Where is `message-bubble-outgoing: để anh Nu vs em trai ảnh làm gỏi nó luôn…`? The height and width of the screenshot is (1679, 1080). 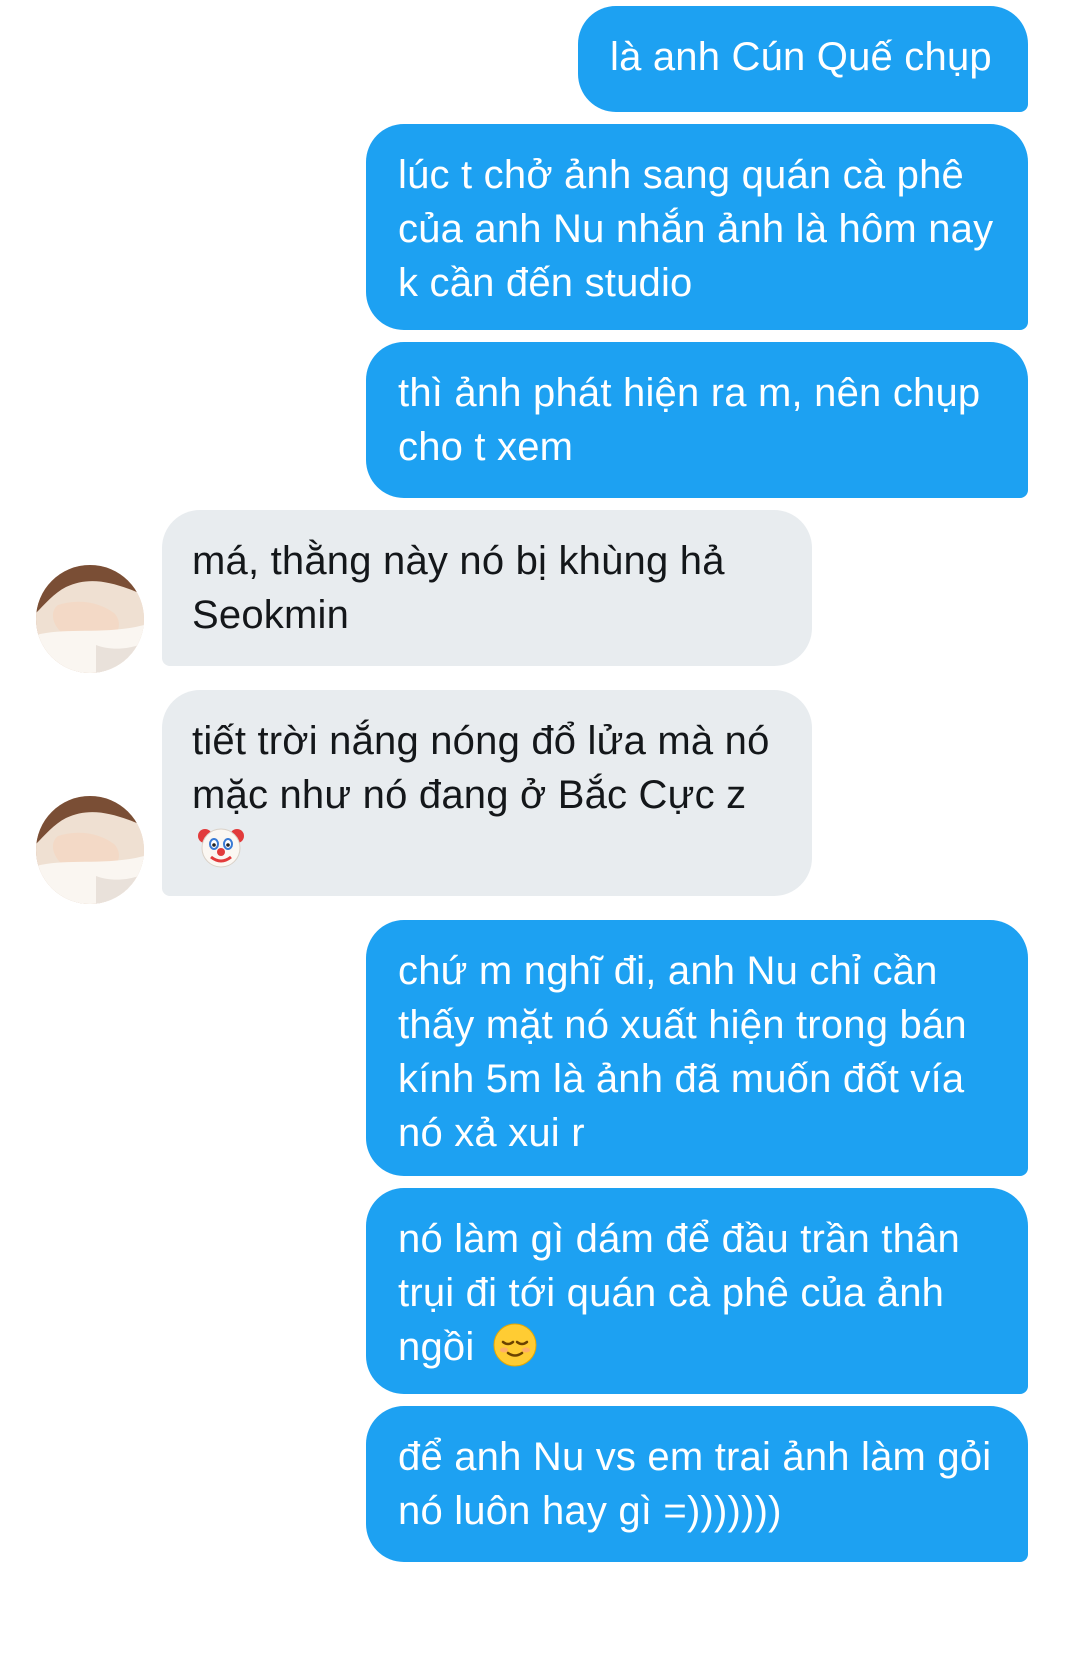
message-bubble-outgoing: để anh Nu vs em trai ảnh làm gỏi nó luôn… is located at coordinates (697, 1484).